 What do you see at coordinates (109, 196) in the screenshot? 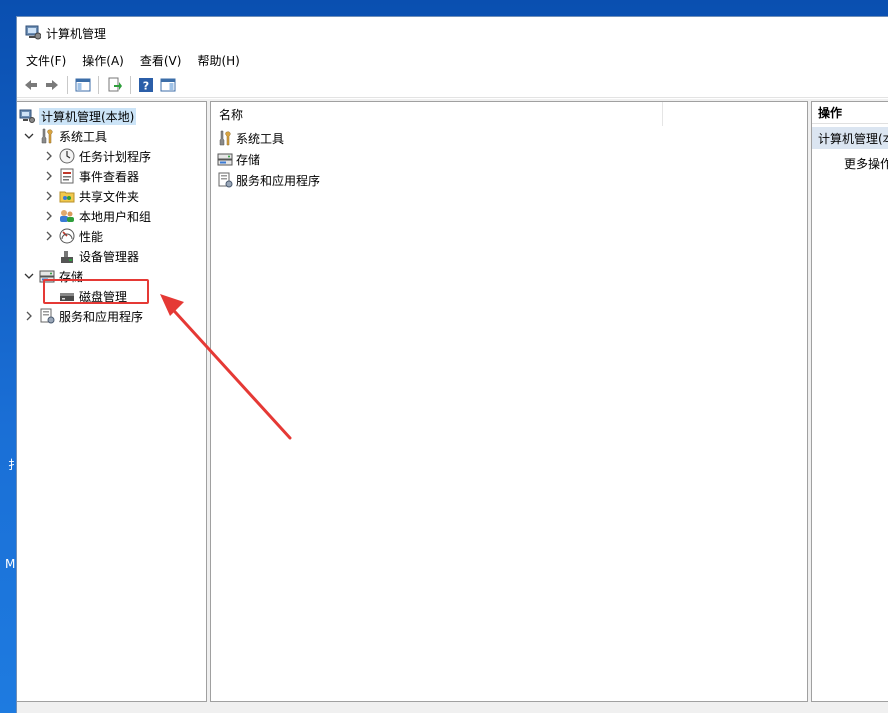
I see `tree-item-label: 共享文件夹` at bounding box center [109, 196].